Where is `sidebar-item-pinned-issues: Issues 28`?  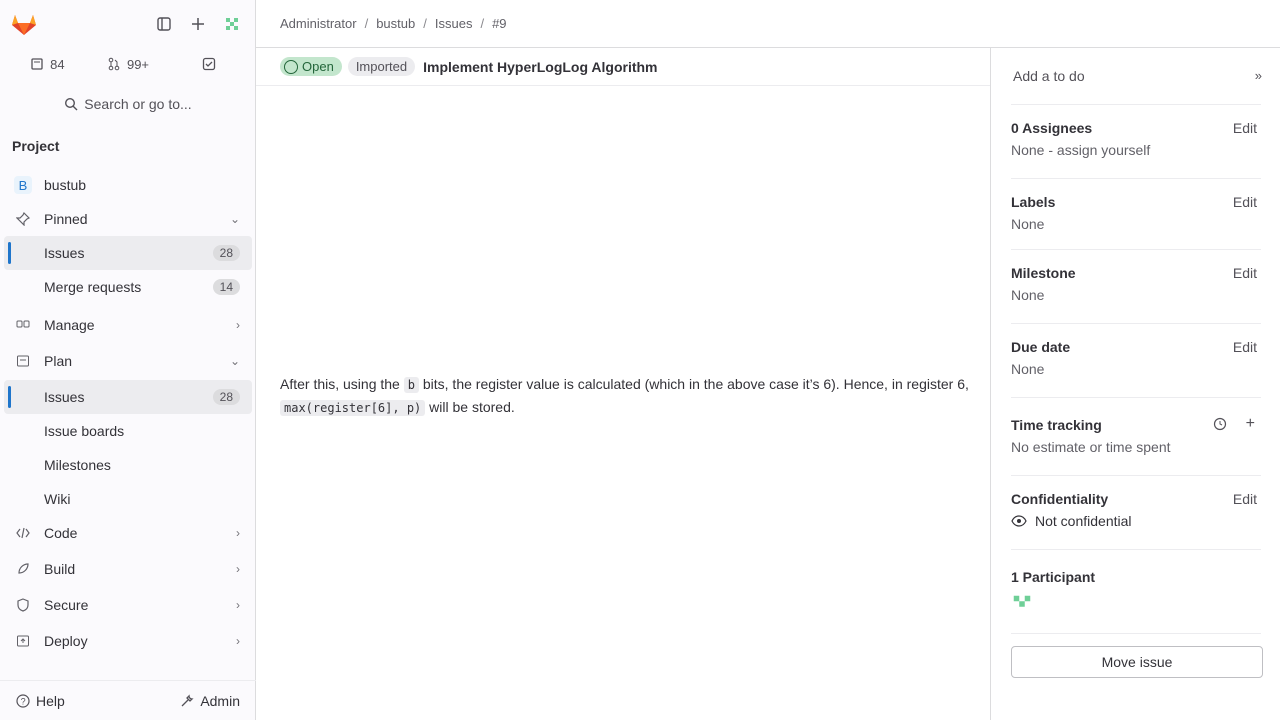
sidebar-item-pinned-issues: Issues 28 is located at coordinates (128, 253).